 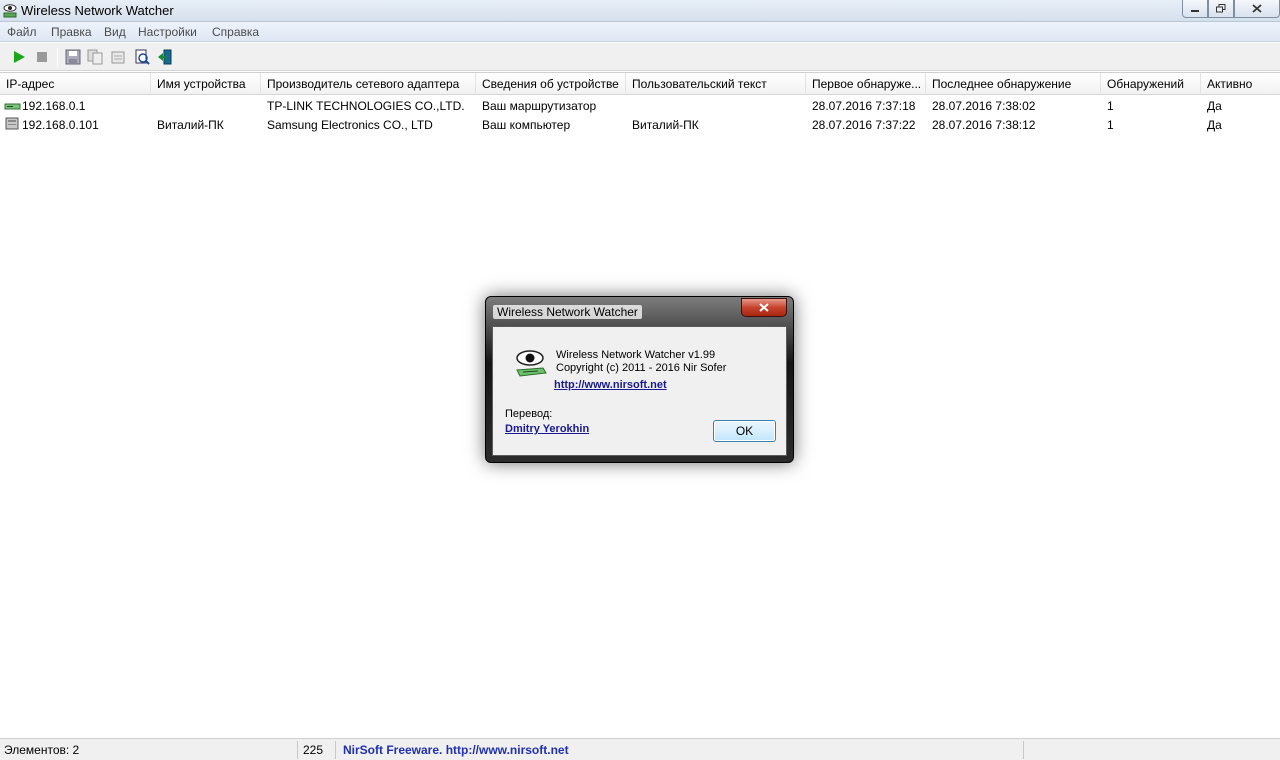 I want to click on dialog-translation-label: Перевод:, so click(x=529, y=414).